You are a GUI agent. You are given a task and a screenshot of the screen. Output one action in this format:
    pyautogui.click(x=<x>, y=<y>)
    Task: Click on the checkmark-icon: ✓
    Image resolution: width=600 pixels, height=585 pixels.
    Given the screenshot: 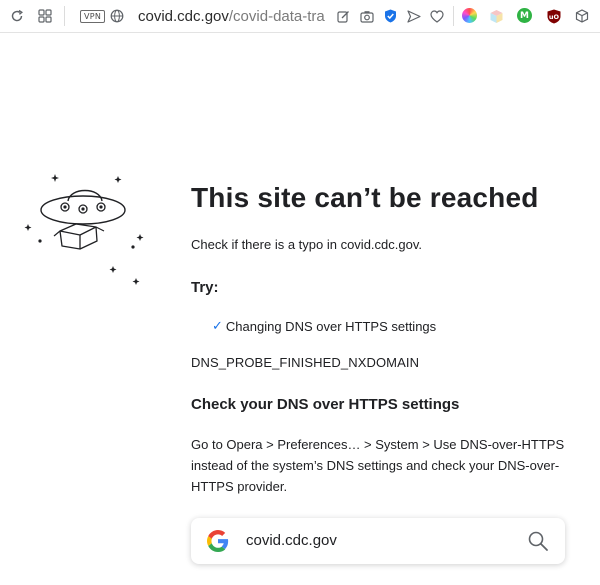 What is the action you would take?
    pyautogui.click(x=217, y=326)
    